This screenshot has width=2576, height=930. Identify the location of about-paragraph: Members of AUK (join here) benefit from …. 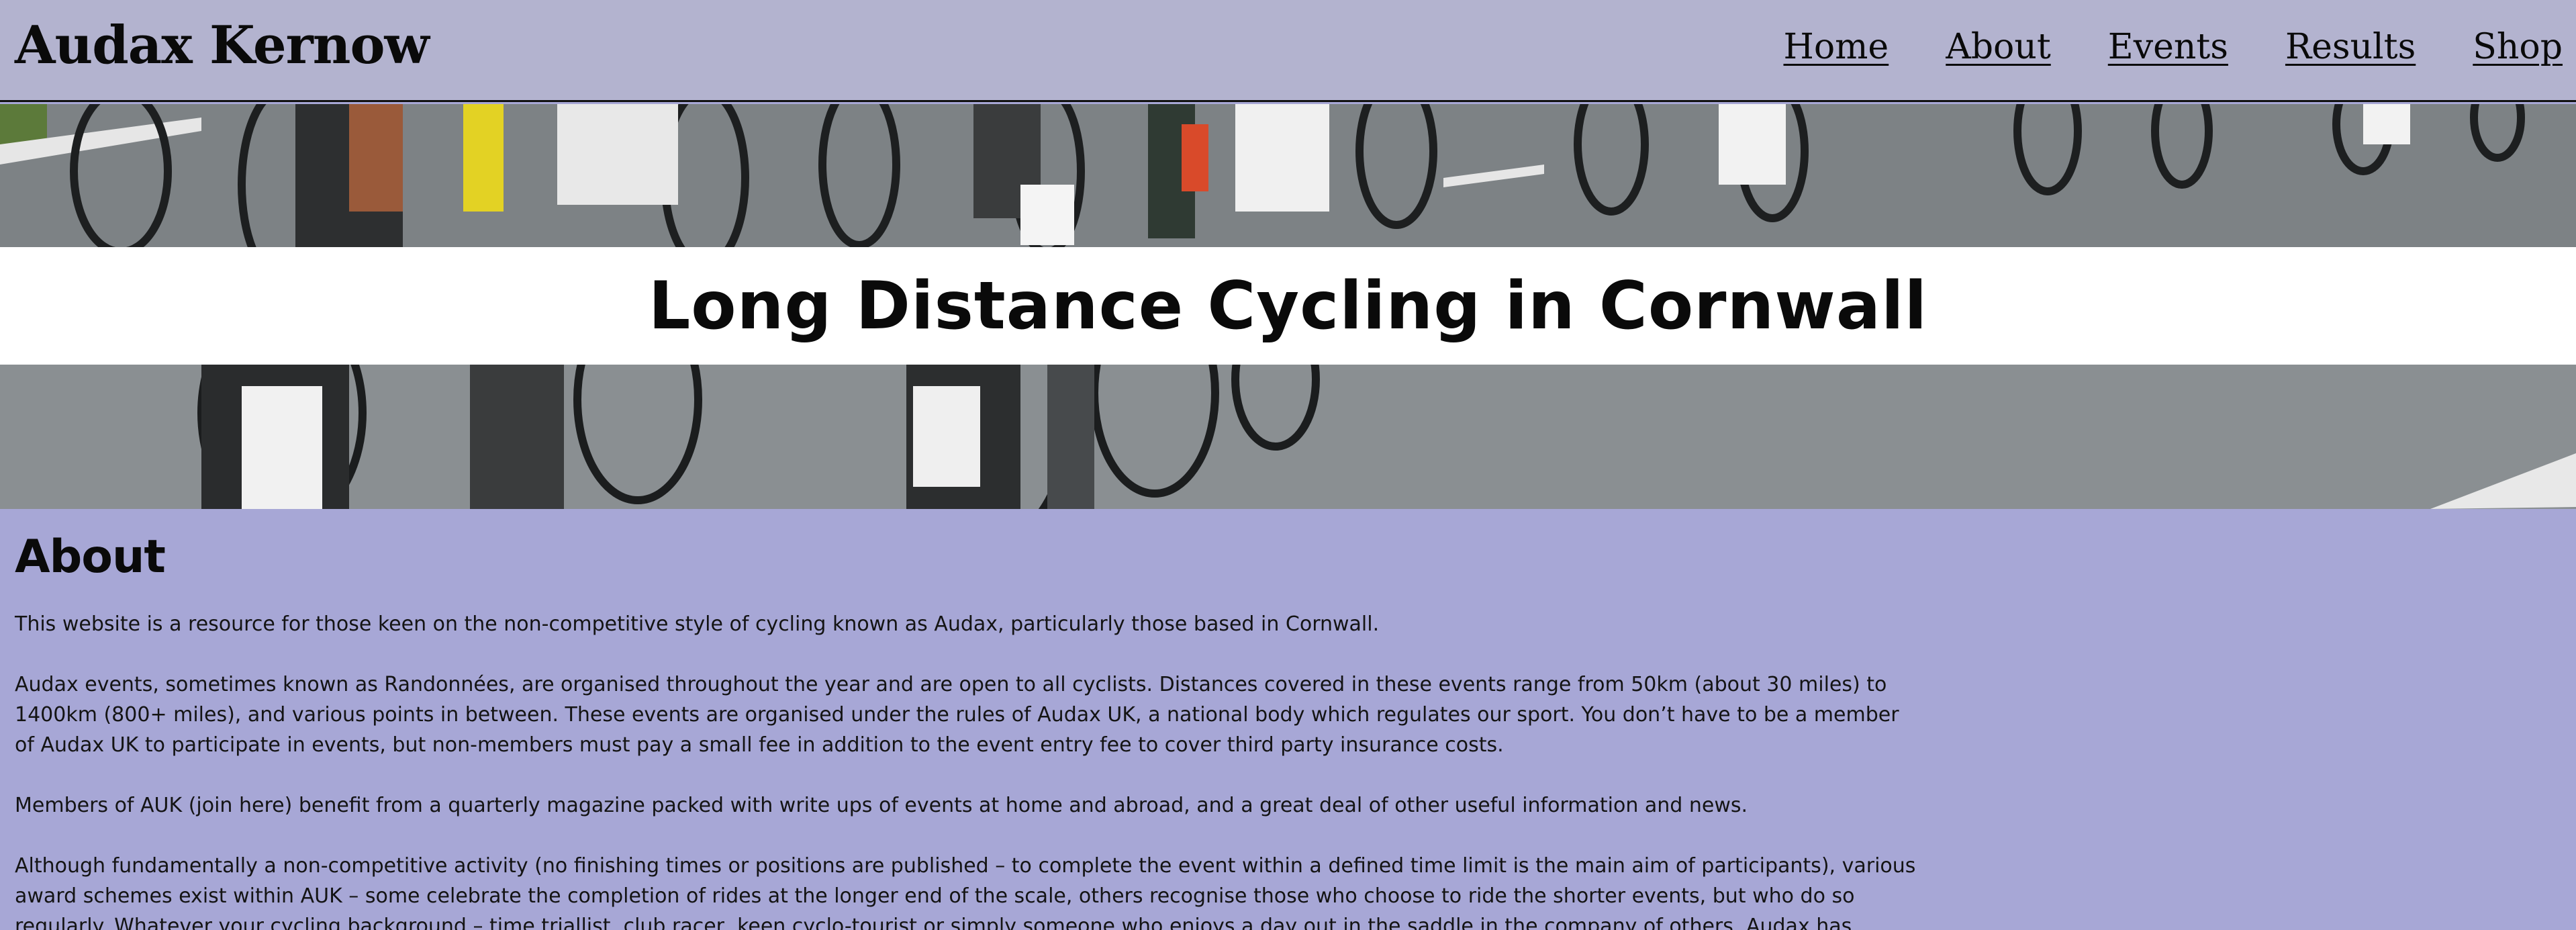
(881, 805).